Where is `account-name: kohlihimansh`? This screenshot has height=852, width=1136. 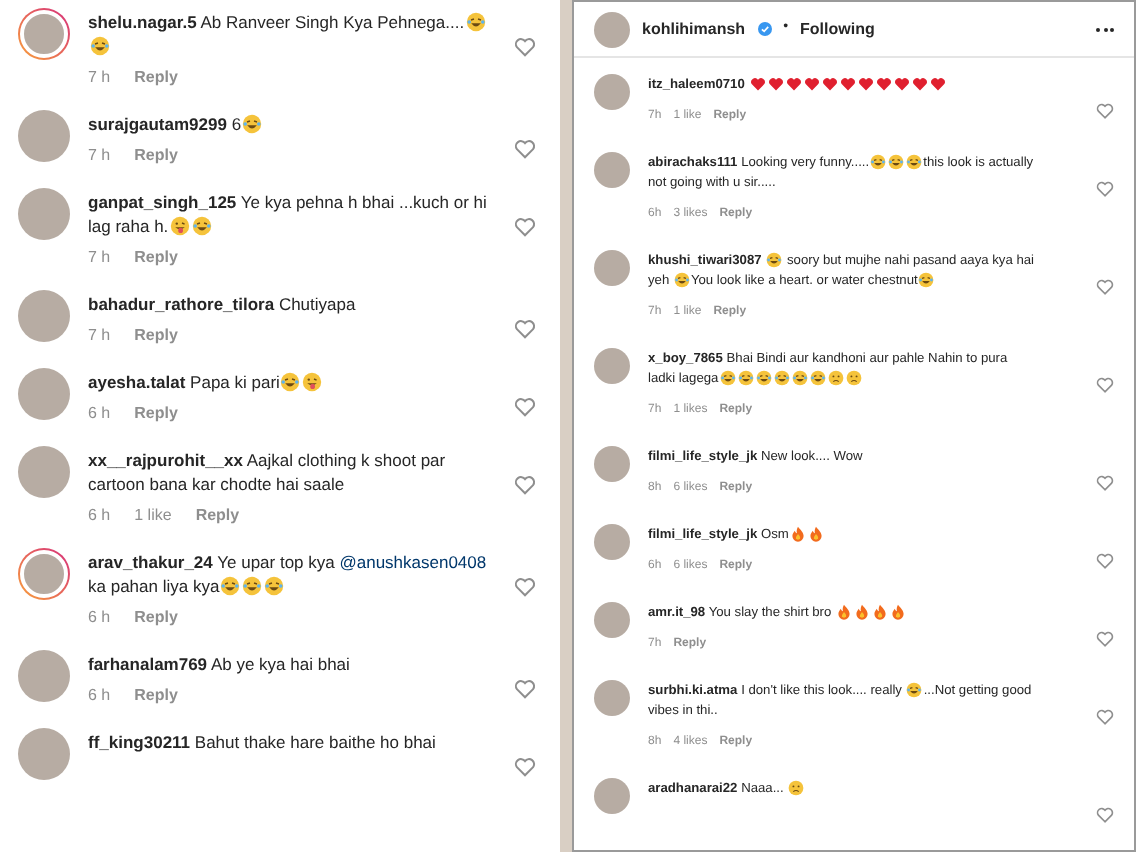
account-name: kohlihimansh is located at coordinates (694, 29).